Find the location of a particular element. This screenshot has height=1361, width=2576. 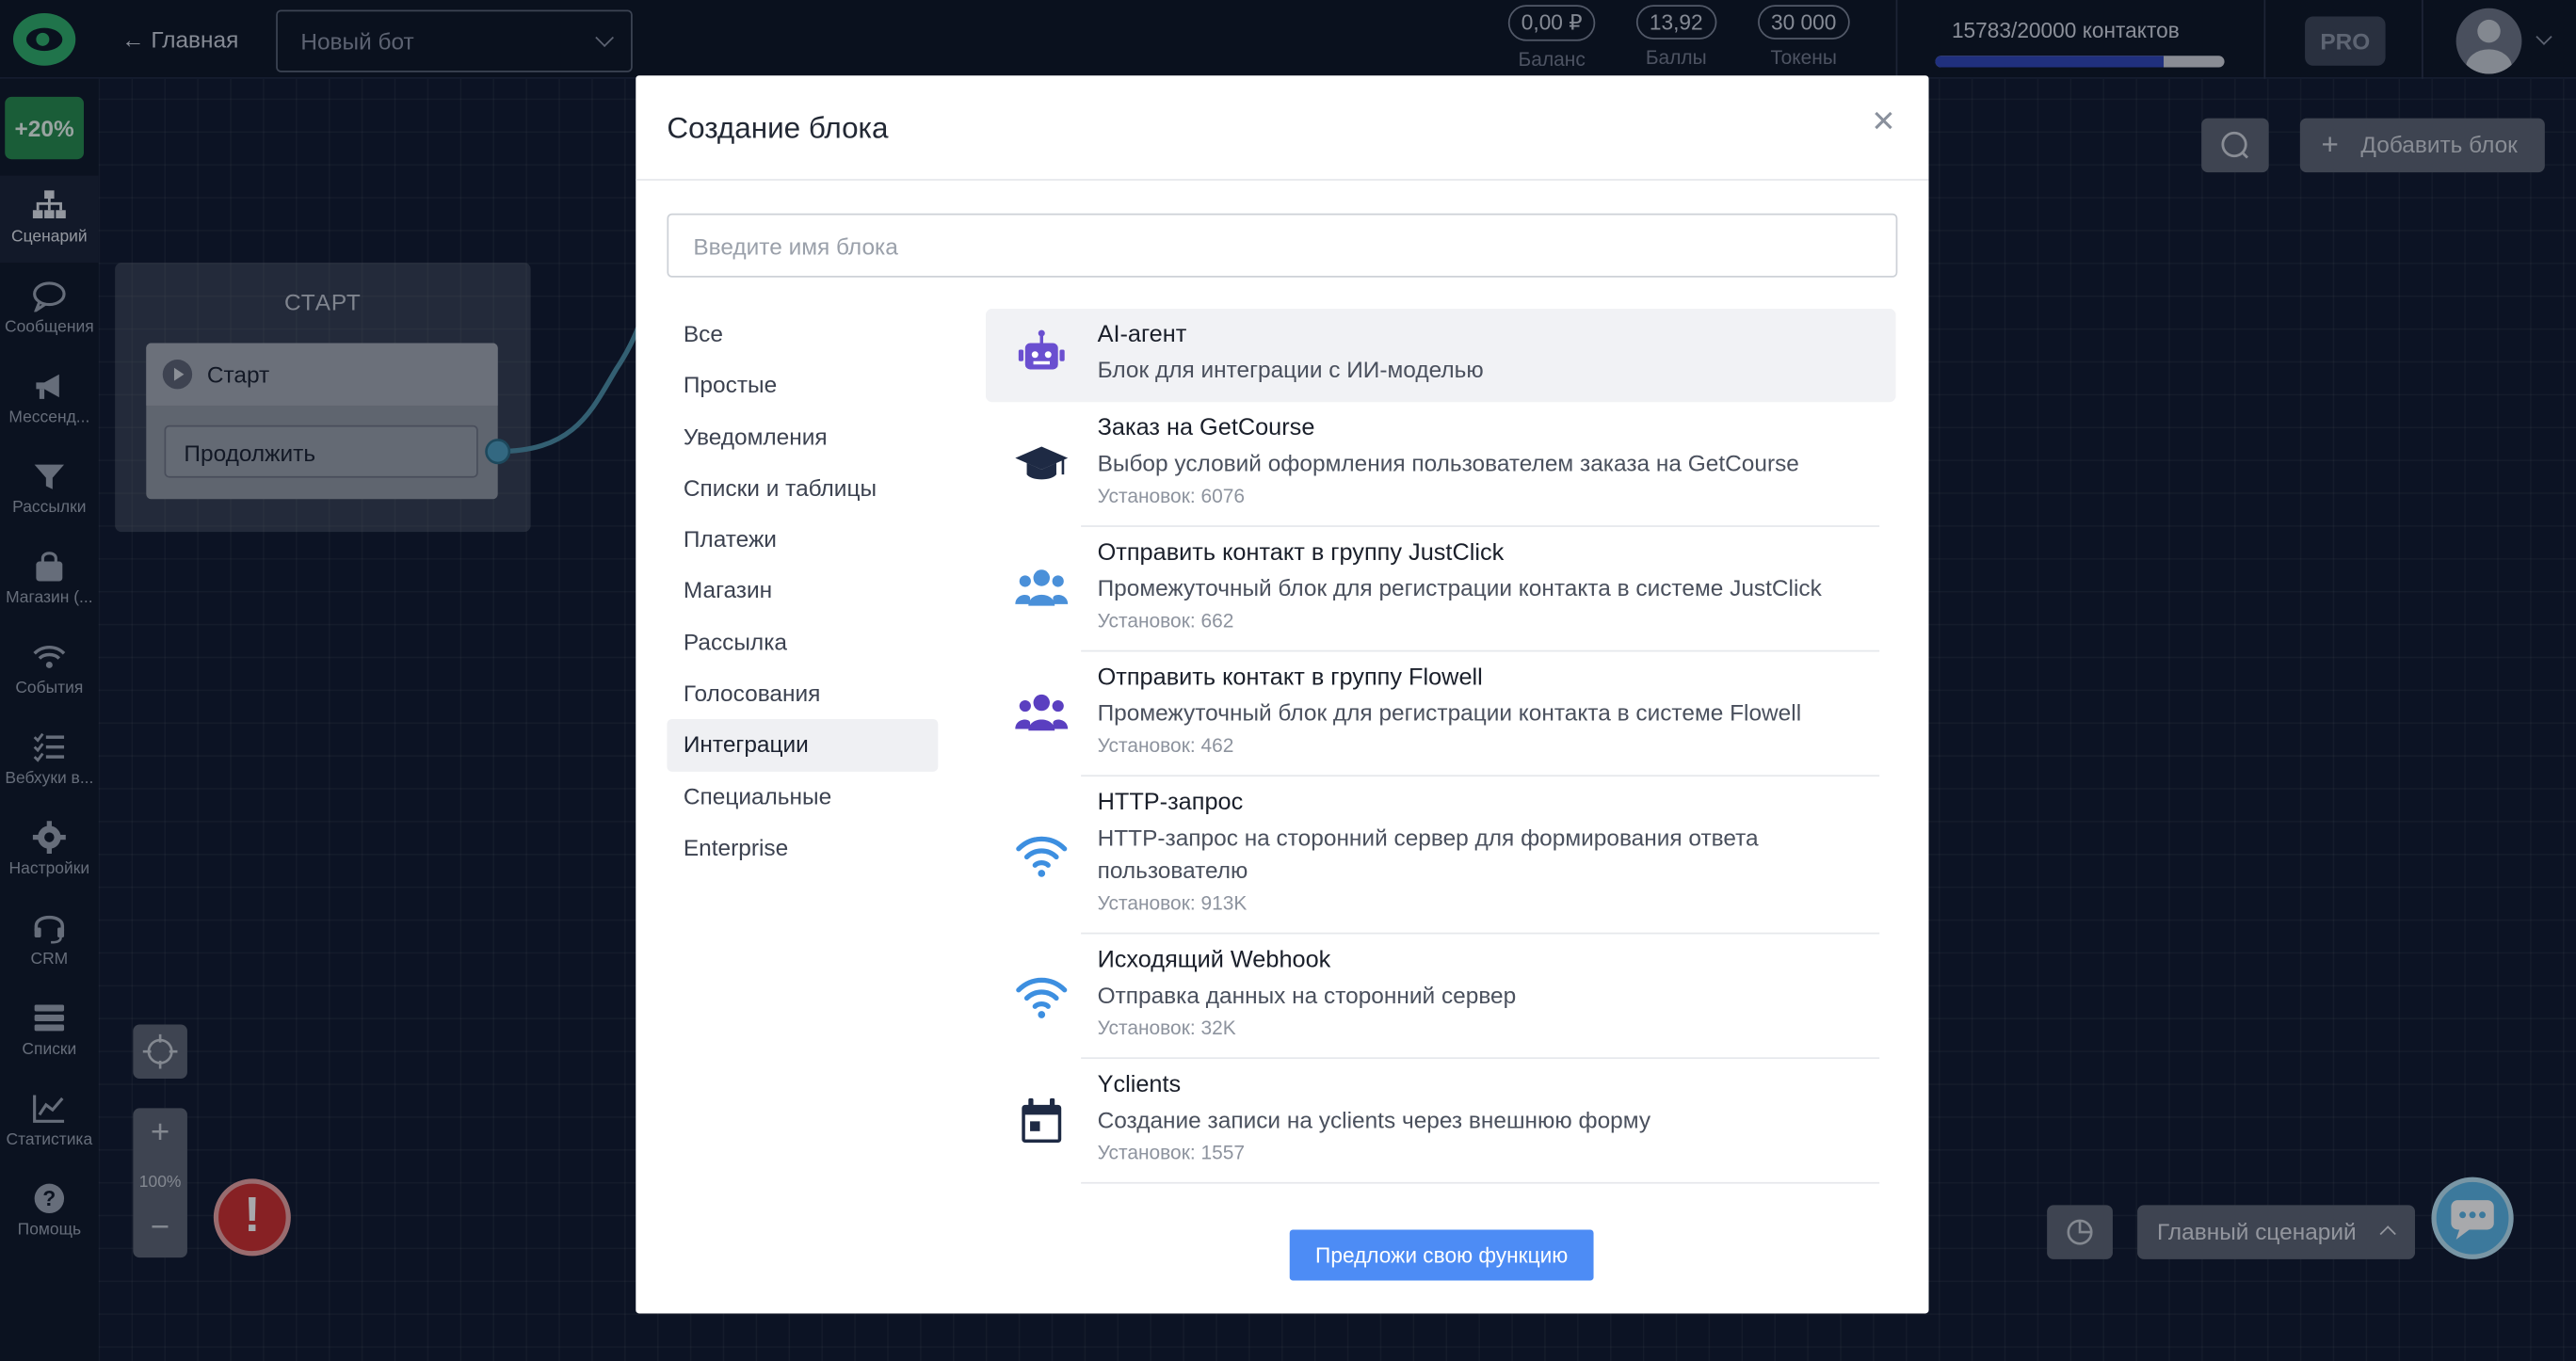

category-item: Списки и таблицы is located at coordinates (802, 489).